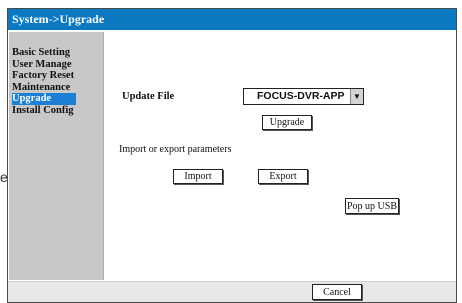 The image size is (462, 303). What do you see at coordinates (56, 76) in the screenshot?
I see `sidebar-item-factory-reset: Factory Reset` at bounding box center [56, 76].